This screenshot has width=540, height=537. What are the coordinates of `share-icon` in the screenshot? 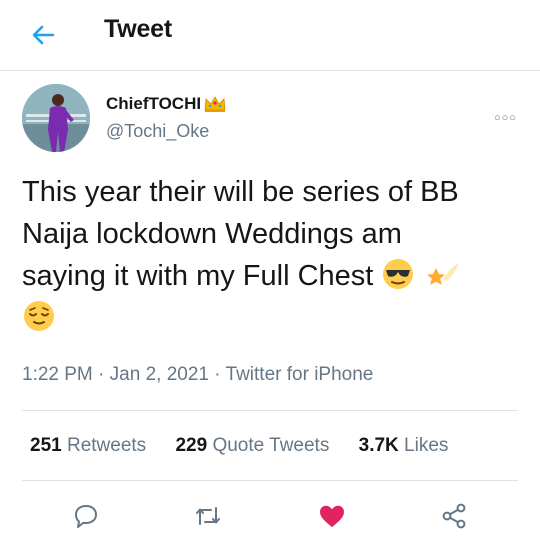 It's located at (454, 516).